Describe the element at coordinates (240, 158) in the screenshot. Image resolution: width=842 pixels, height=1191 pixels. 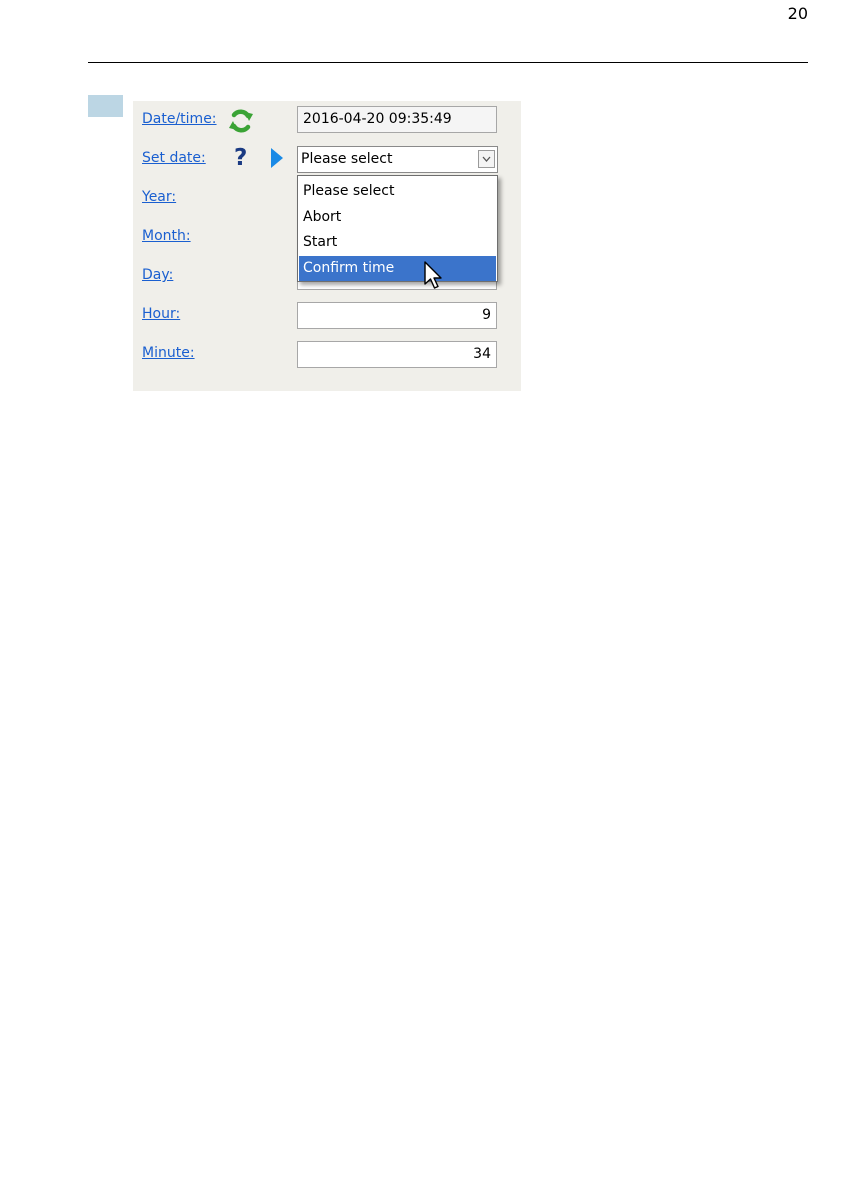
I see `help-icon: ?` at that location.